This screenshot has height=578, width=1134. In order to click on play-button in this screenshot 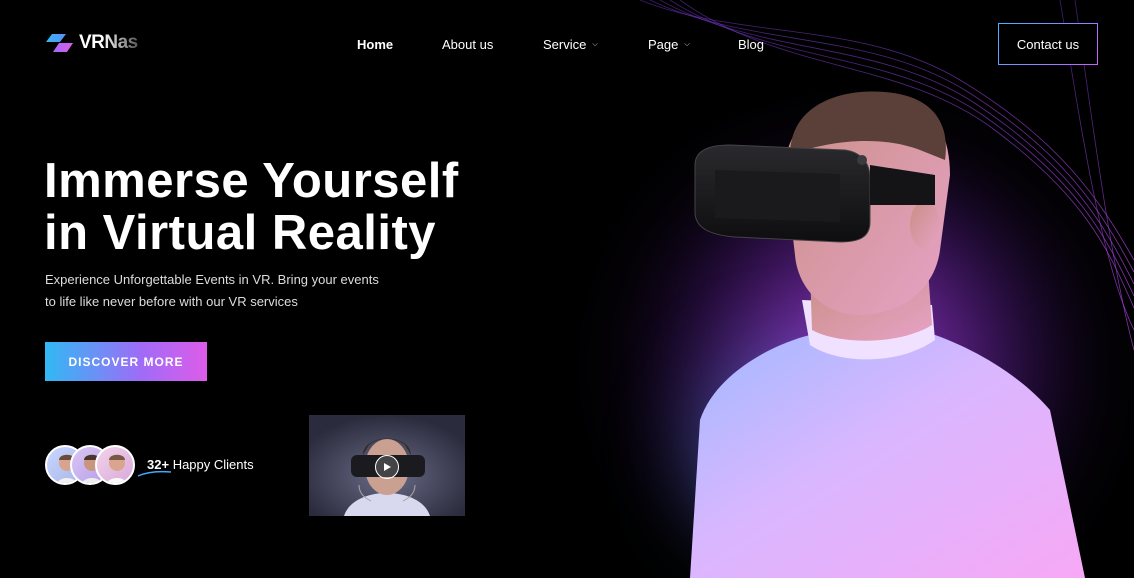, I will do `click(387, 467)`.